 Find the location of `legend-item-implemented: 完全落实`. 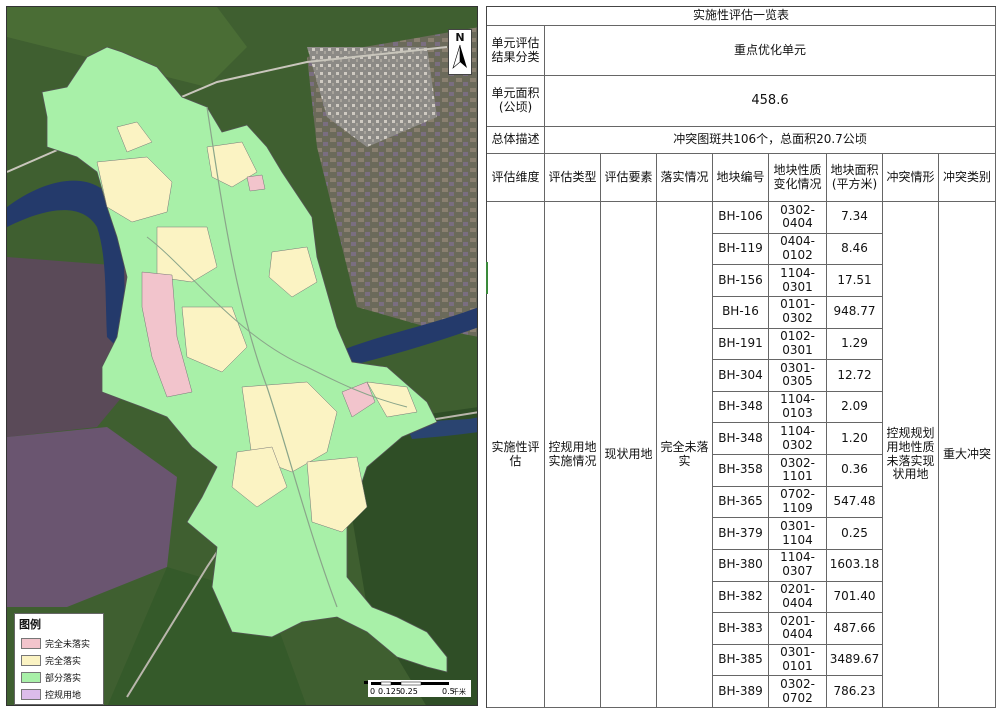

legend-item-implemented: 完全落实 is located at coordinates (59, 660).